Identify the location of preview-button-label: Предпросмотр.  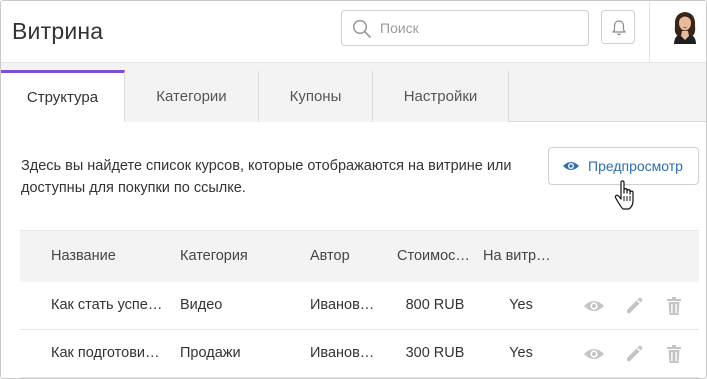
(635, 166).